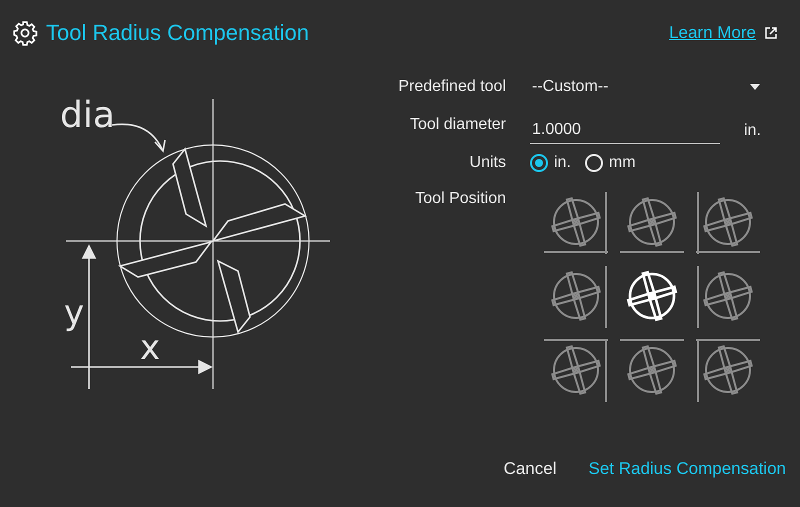 The height and width of the screenshot is (507, 800). I want to click on settings-icon, so click(25, 33).